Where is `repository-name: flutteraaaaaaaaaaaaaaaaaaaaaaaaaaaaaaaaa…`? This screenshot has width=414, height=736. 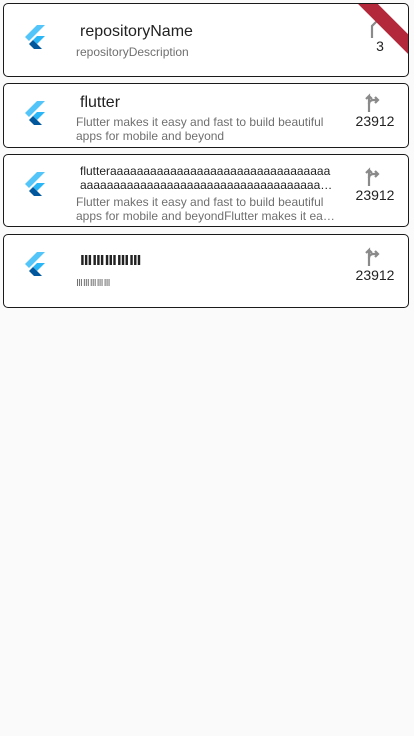 repository-name: flutteraaaaaaaaaaaaaaaaaaaaaaaaaaaaaaaaa… is located at coordinates (207, 178).